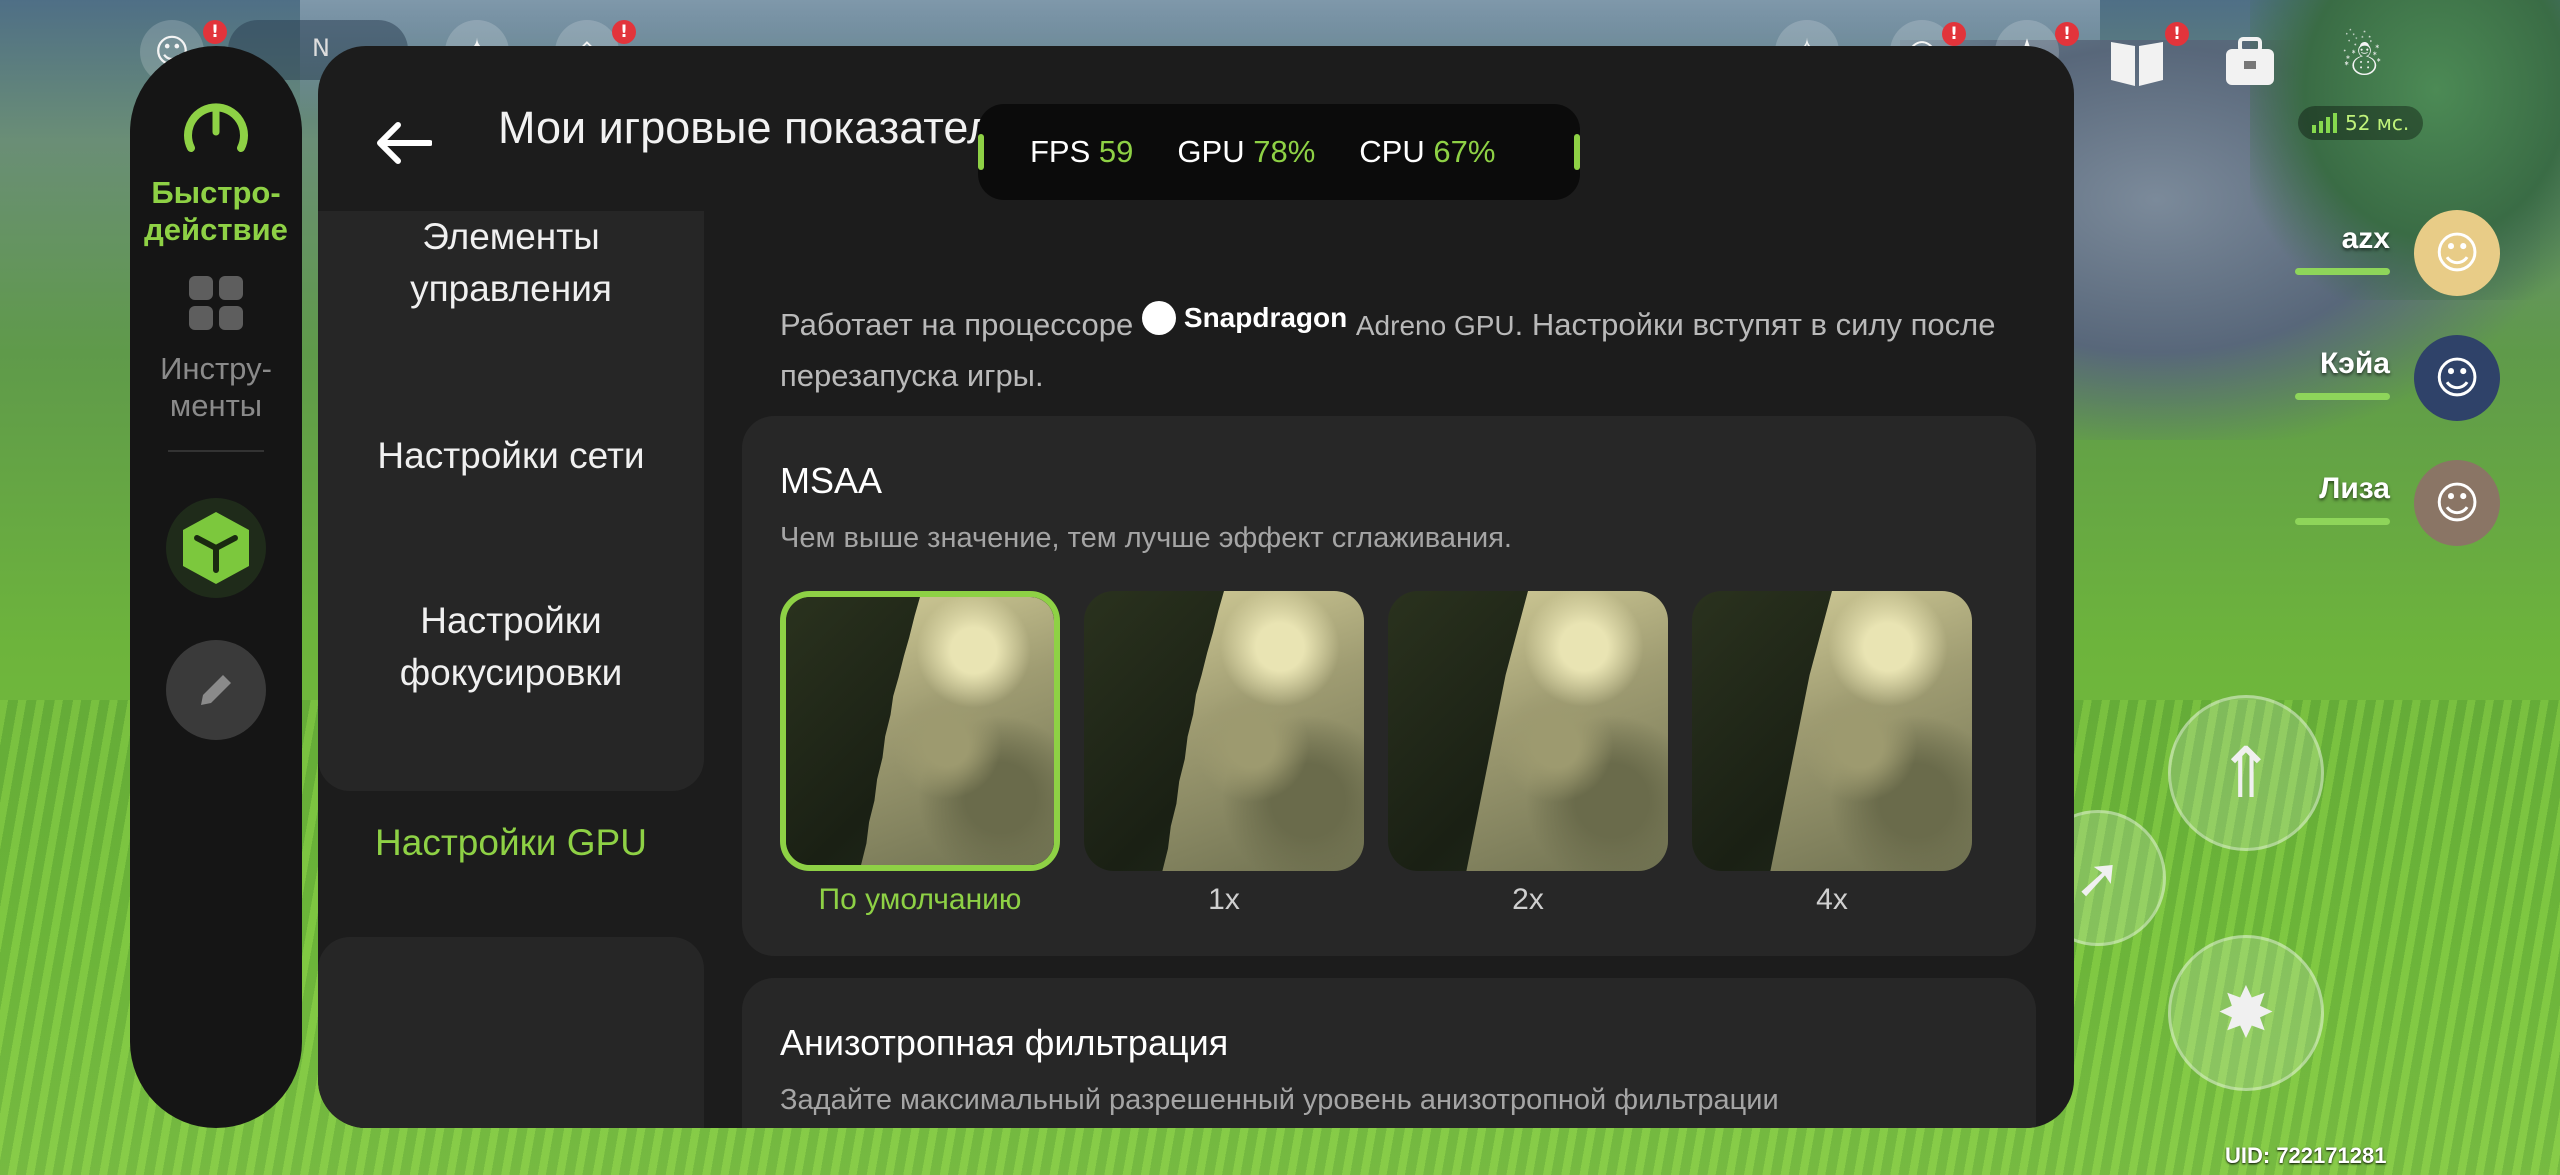 This screenshot has height=1175, width=2560. I want to click on party-member-3: Лиза ☺, so click(2330, 505).